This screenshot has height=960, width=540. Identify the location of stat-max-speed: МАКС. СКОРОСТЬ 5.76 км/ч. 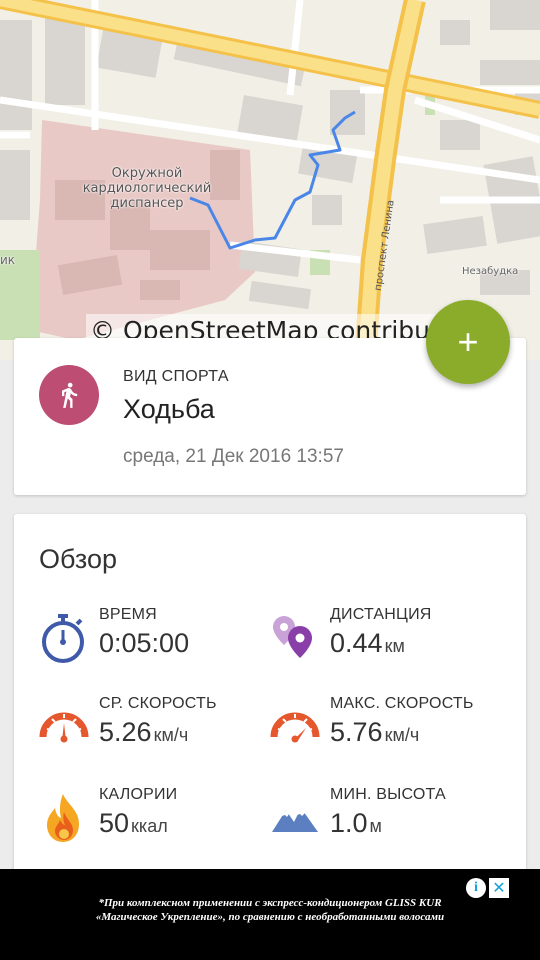
(390, 730).